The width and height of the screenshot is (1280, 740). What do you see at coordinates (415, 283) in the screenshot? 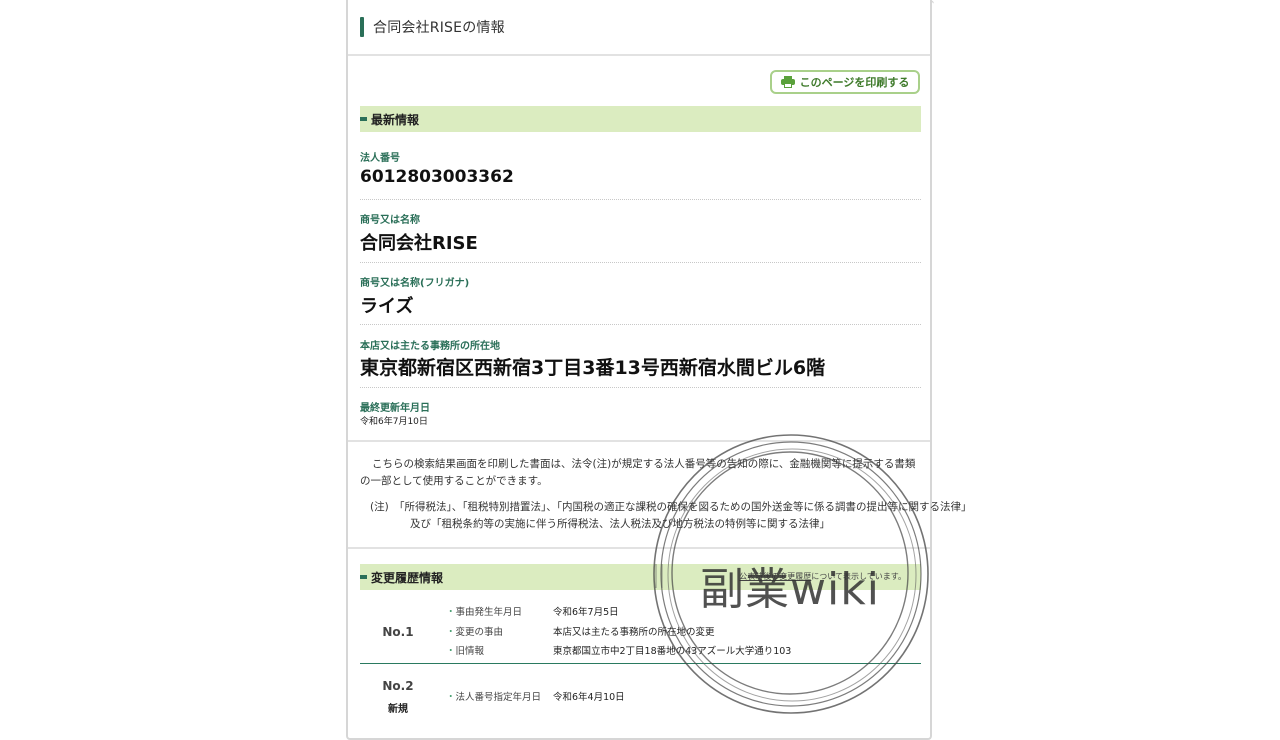
I see `furigana-label: 商号又は名称(フリガナ)` at bounding box center [415, 283].